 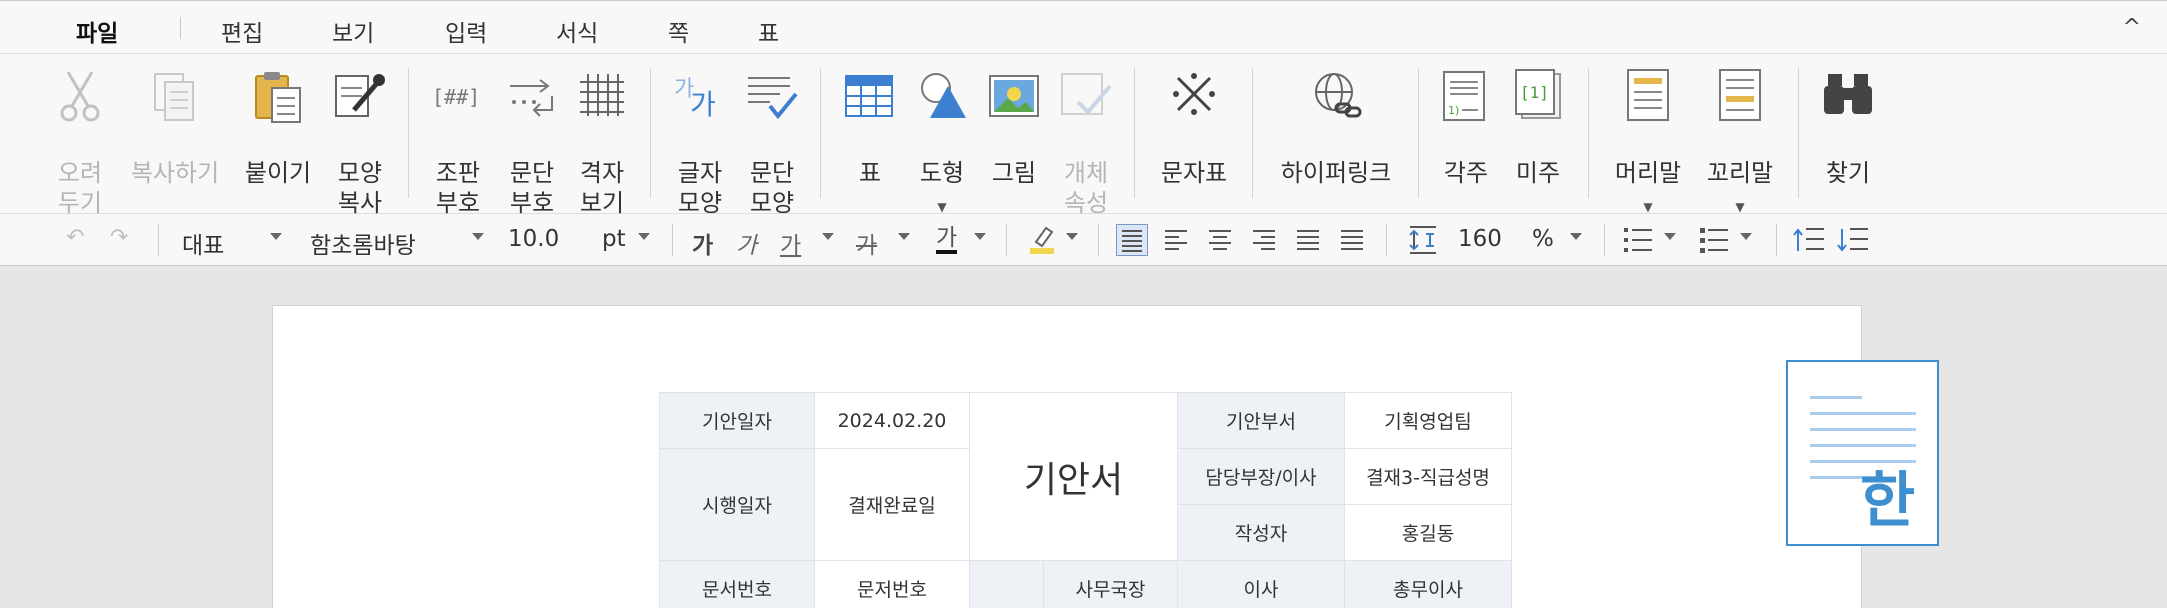 I want to click on menu-view: 보기, so click(x=353, y=31).